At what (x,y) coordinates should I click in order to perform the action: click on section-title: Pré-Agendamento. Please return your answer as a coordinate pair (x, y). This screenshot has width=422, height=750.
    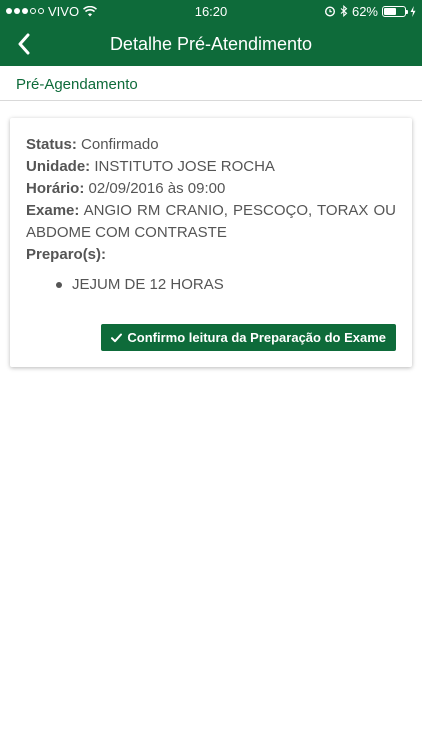
    Looking at the image, I should click on (77, 84).